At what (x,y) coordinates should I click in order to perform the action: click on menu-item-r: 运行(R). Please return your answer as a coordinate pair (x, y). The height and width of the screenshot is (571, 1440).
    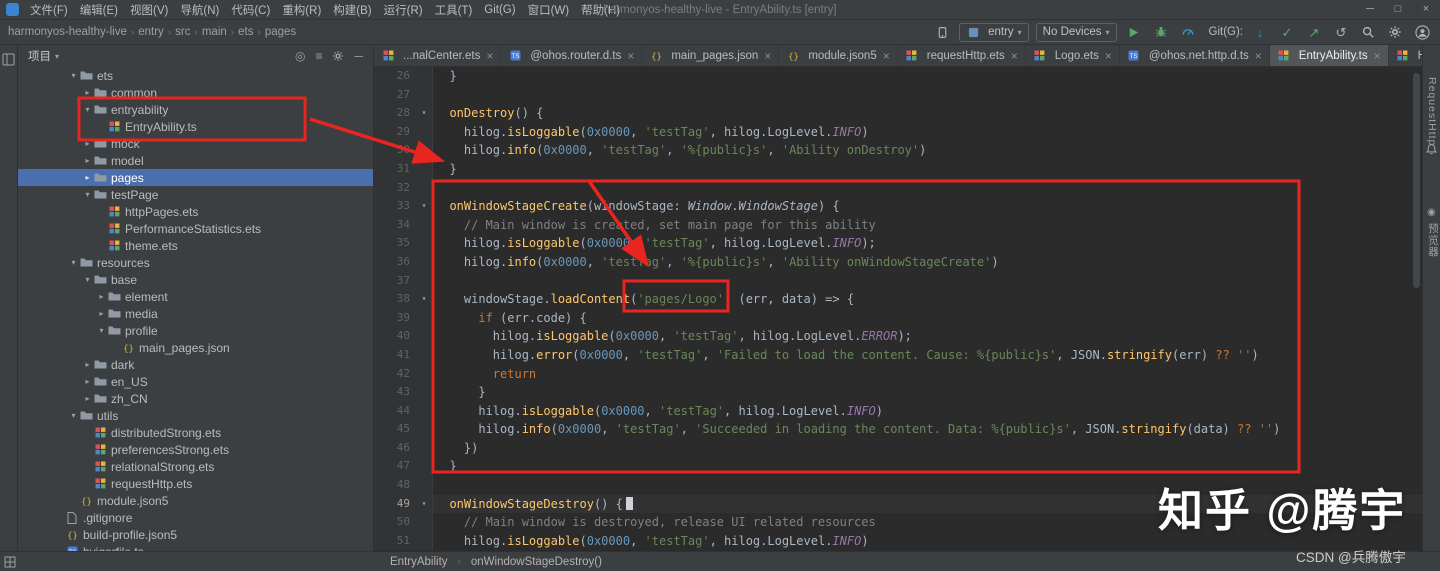
    Looking at the image, I should click on (403, 10).